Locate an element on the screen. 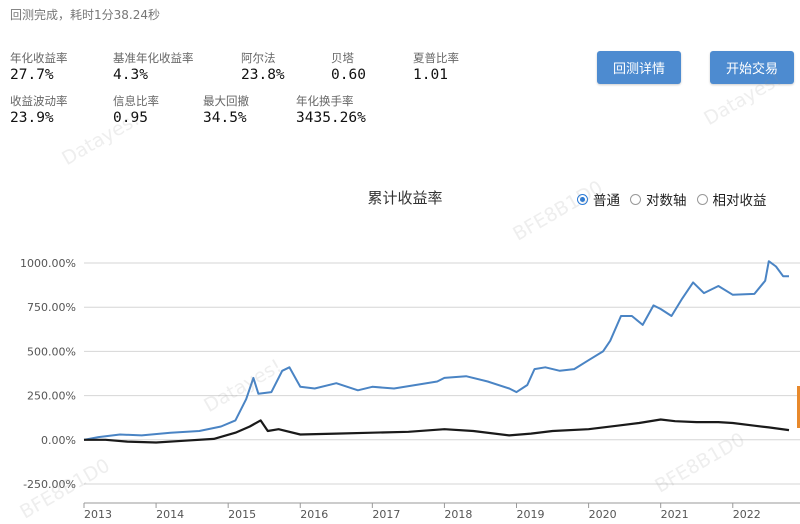 The width and height of the screenshot is (800, 524). x-tick-label: 2019 is located at coordinates (531, 513).